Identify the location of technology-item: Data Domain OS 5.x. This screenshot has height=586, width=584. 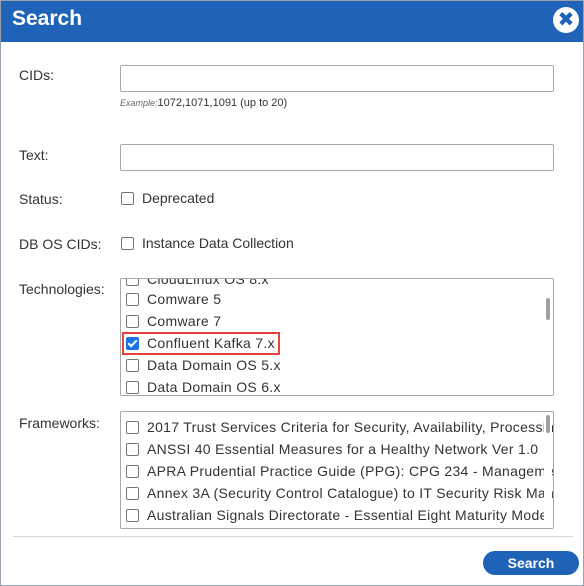
(203, 365).